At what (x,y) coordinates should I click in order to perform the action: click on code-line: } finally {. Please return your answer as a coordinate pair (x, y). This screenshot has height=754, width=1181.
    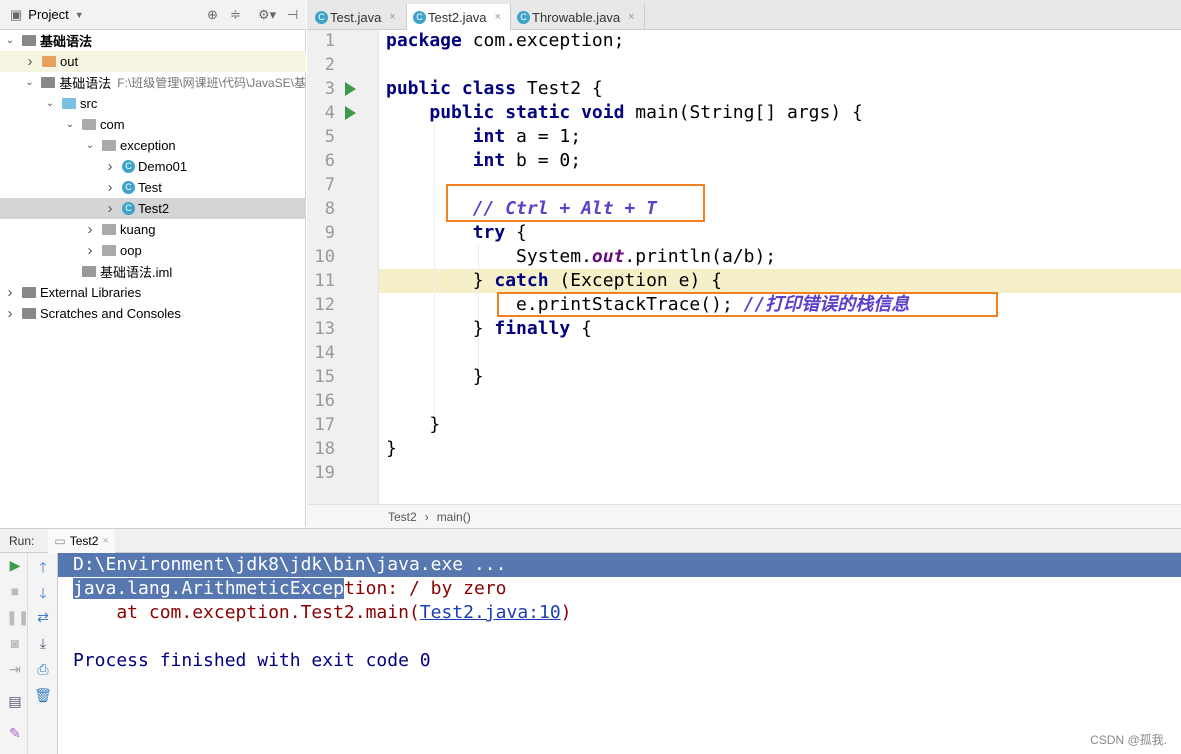
    Looking at the image, I should click on (489, 329).